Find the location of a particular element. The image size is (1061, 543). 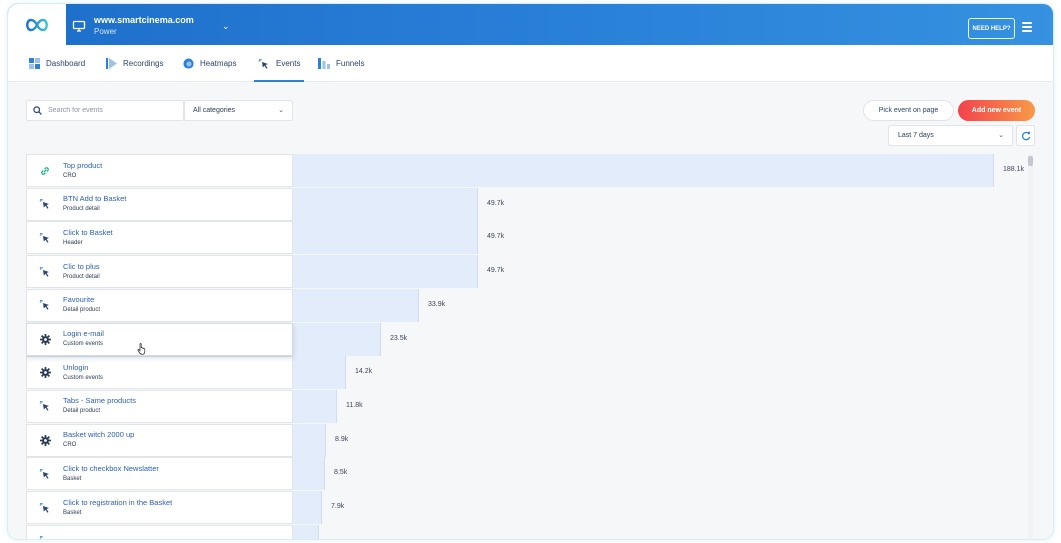

event-row: Top product CRO 188.1k is located at coordinates (526, 170).